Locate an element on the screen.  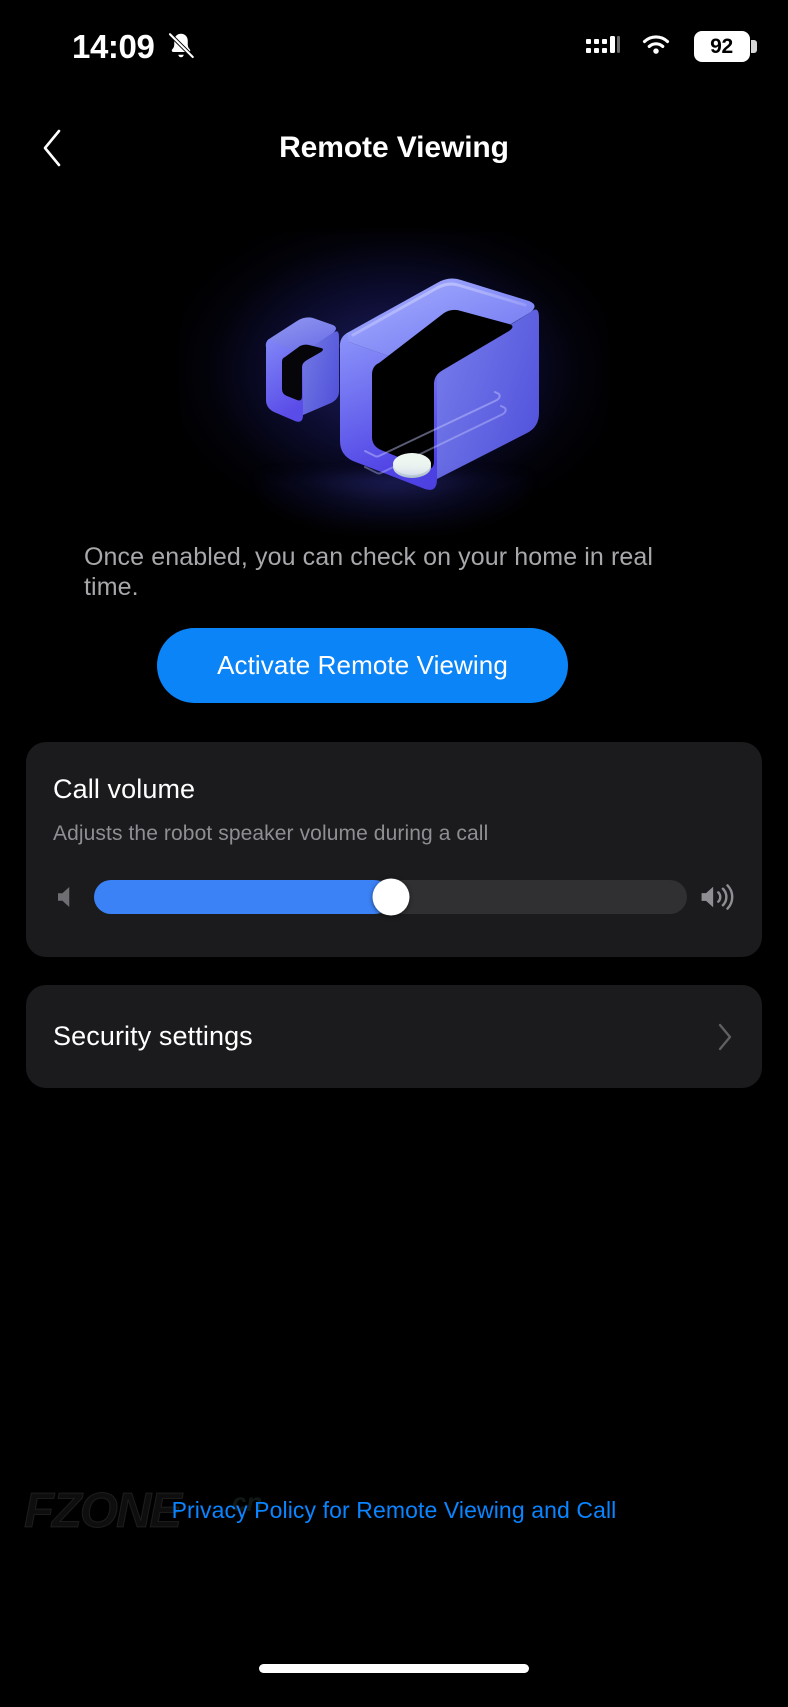
security-settings-card: Security settings is located at coordinates (394, 1036).